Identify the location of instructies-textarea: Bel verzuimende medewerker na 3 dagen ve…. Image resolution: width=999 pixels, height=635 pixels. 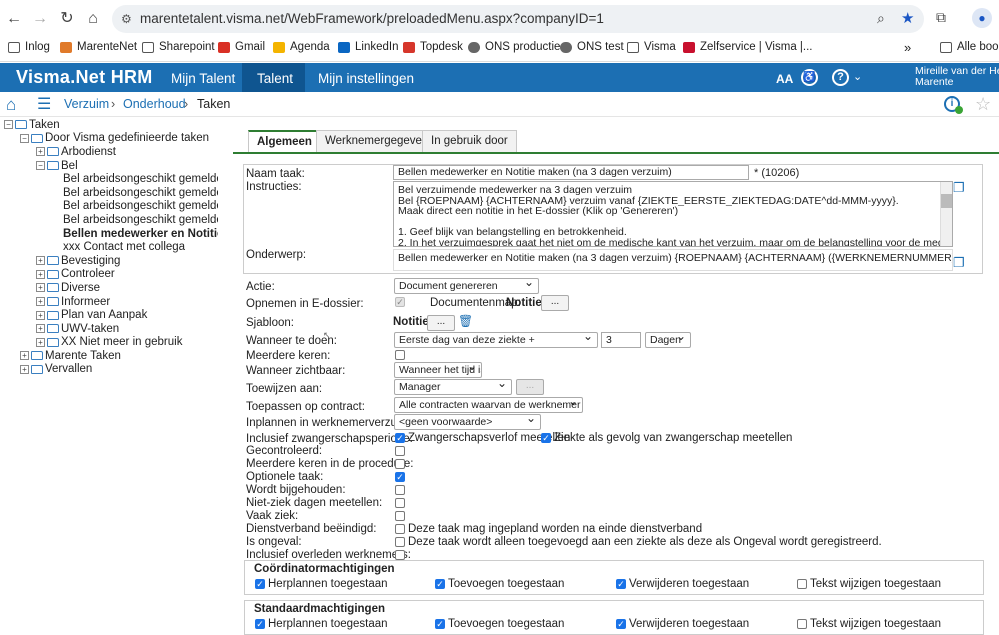
(673, 214).